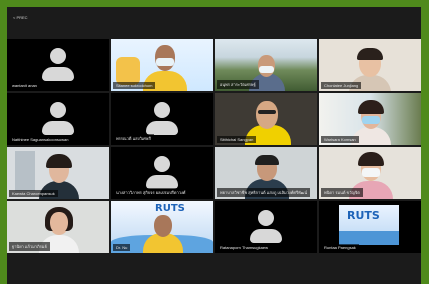 Image resolution: width=429 pixels, height=284 pixels. I want to click on window-title: < PREC, so click(20, 17).